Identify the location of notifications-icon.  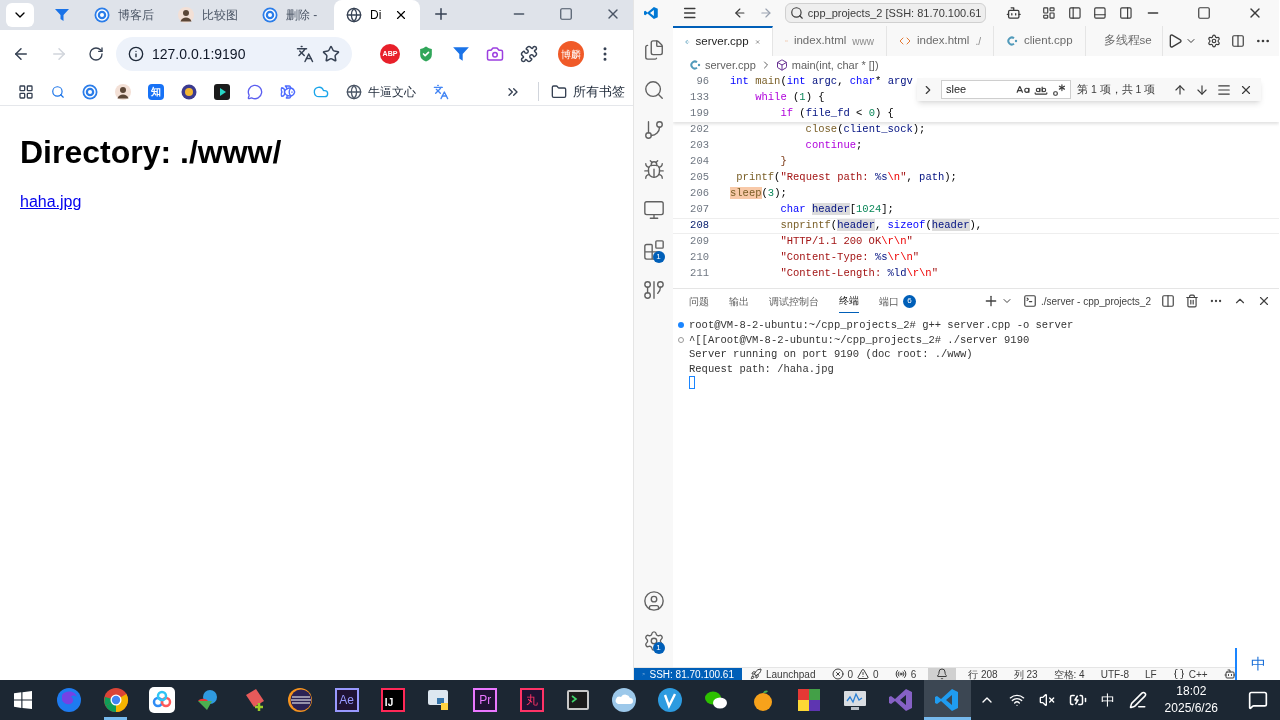
(1258, 700).